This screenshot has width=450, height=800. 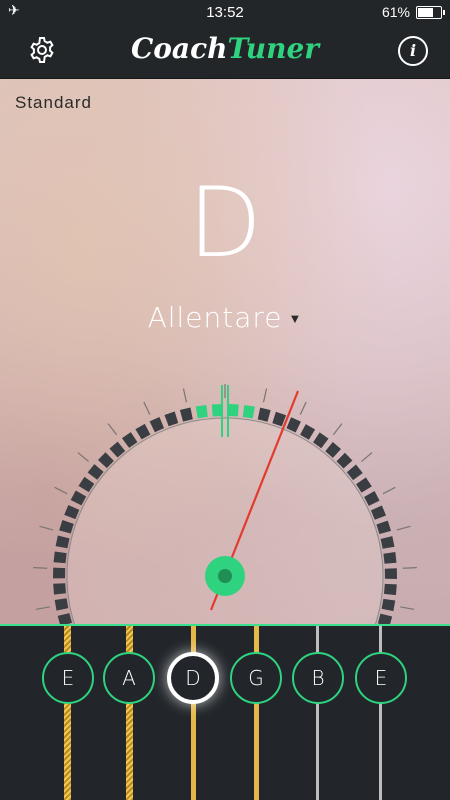 I want to click on needle-hub-center, so click(x=225, y=576).